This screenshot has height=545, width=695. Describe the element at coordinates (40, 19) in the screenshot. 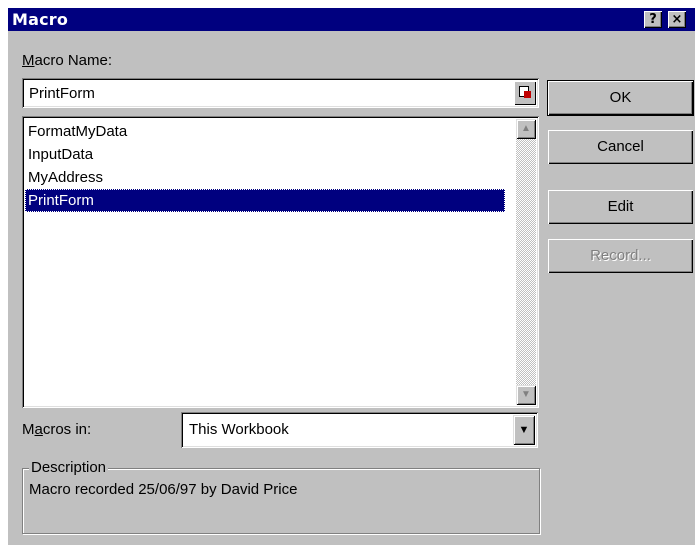

I see `window-title: Macro` at that location.